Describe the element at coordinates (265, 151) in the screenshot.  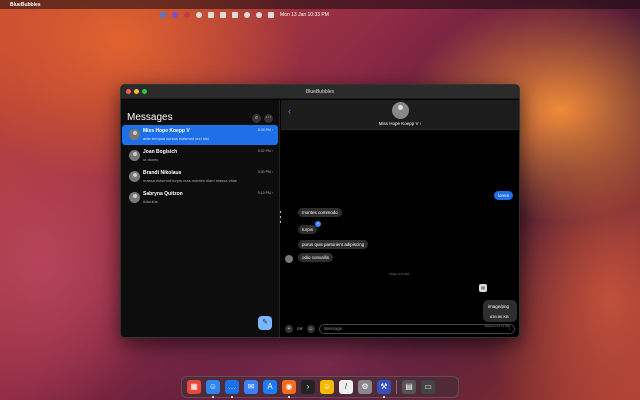
I see `conversation-time: 5:32 PM ›` at that location.